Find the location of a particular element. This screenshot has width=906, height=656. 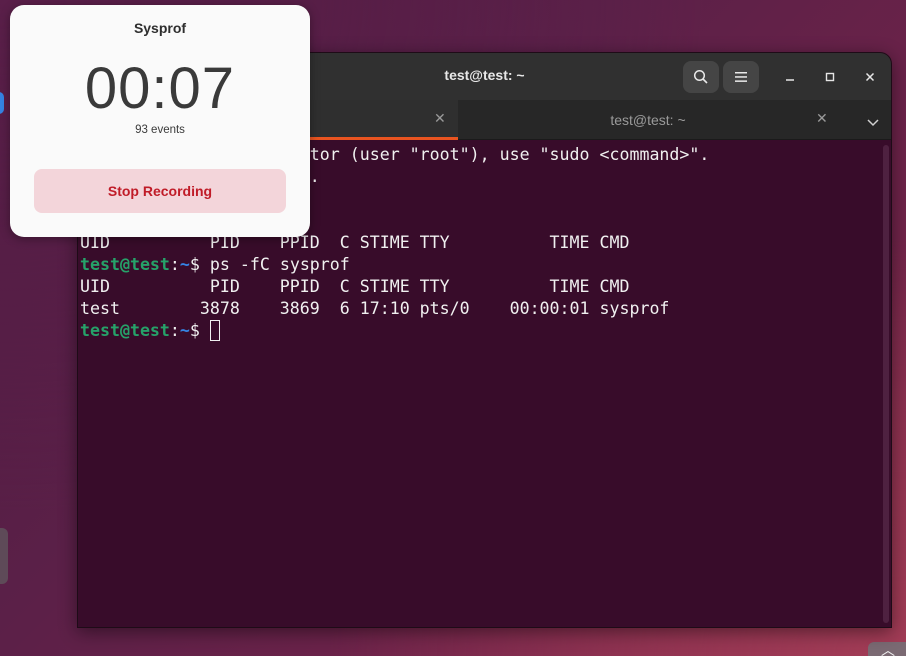

menu-button is located at coordinates (741, 77).